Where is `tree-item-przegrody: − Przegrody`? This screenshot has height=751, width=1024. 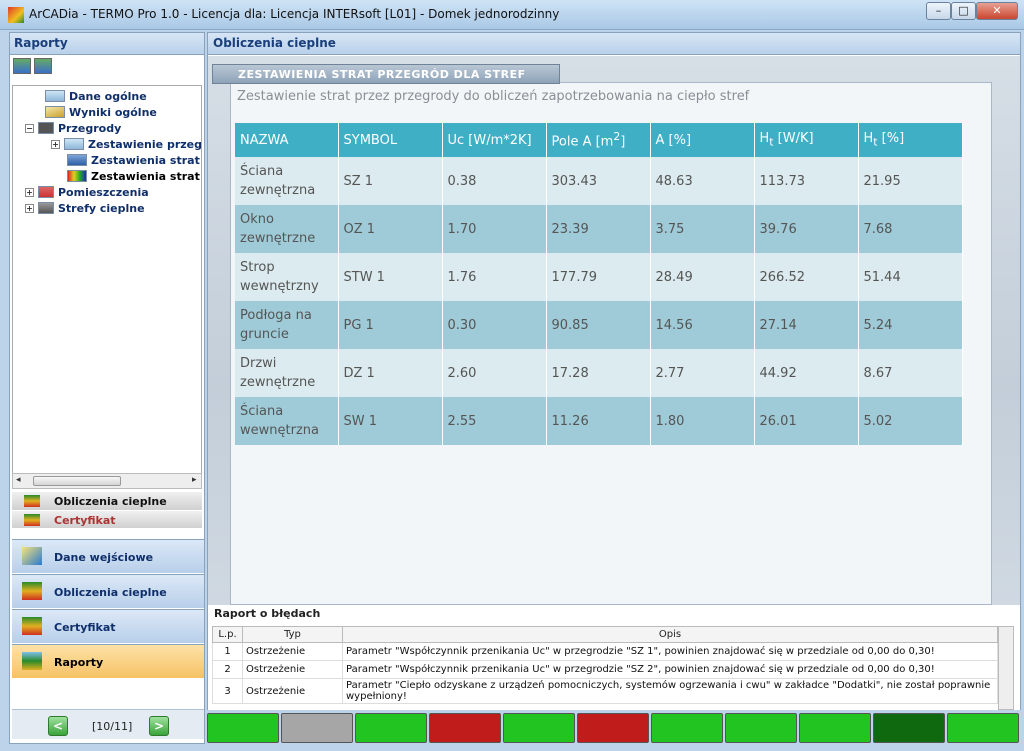 tree-item-przegrody: − Przegrody is located at coordinates (73, 128).